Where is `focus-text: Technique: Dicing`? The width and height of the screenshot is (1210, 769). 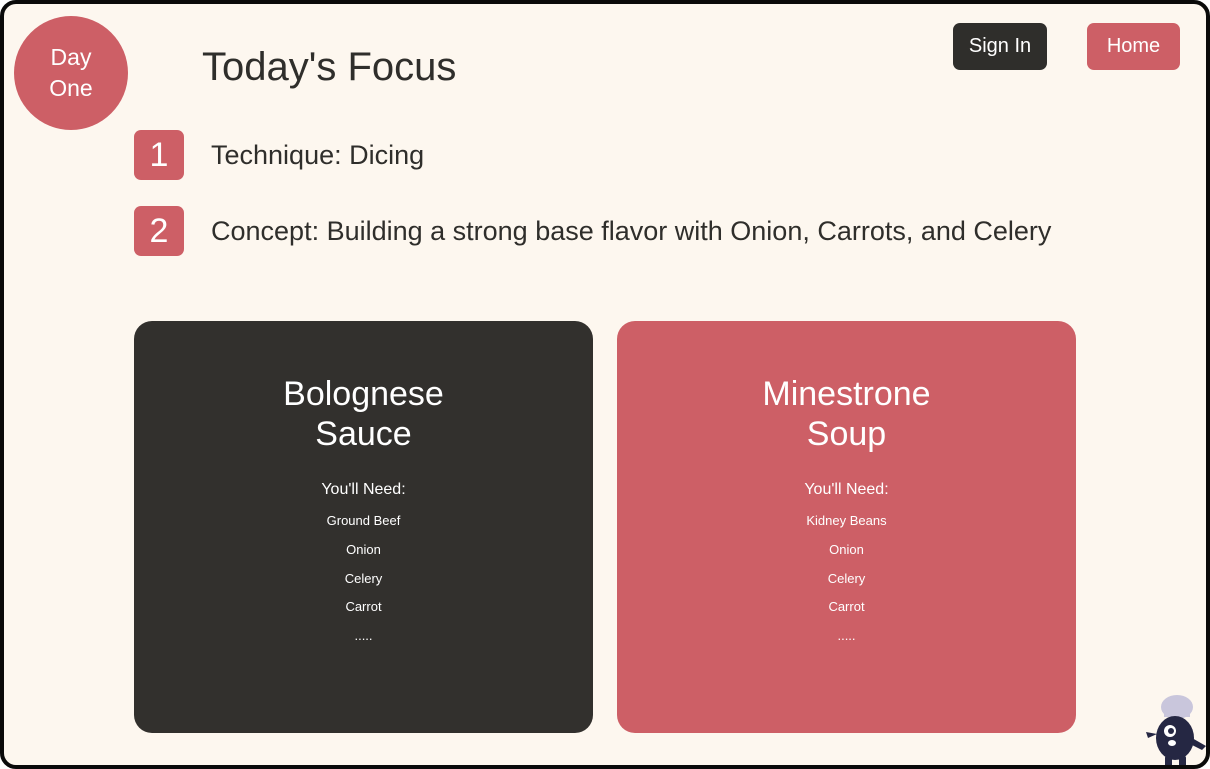
focus-text: Technique: Dicing is located at coordinates (318, 154).